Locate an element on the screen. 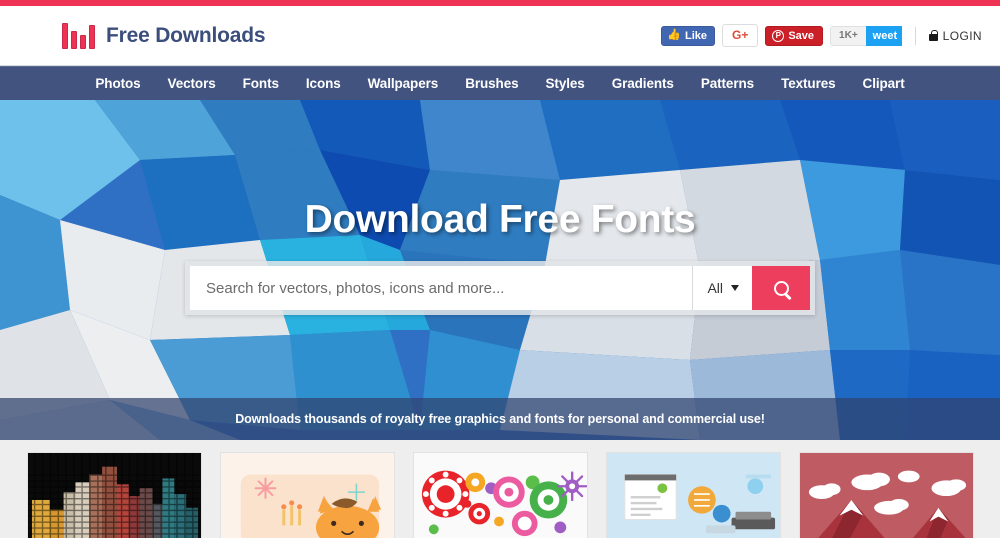  thumbnail-card-pixel-city-skyline is located at coordinates (114, 495).